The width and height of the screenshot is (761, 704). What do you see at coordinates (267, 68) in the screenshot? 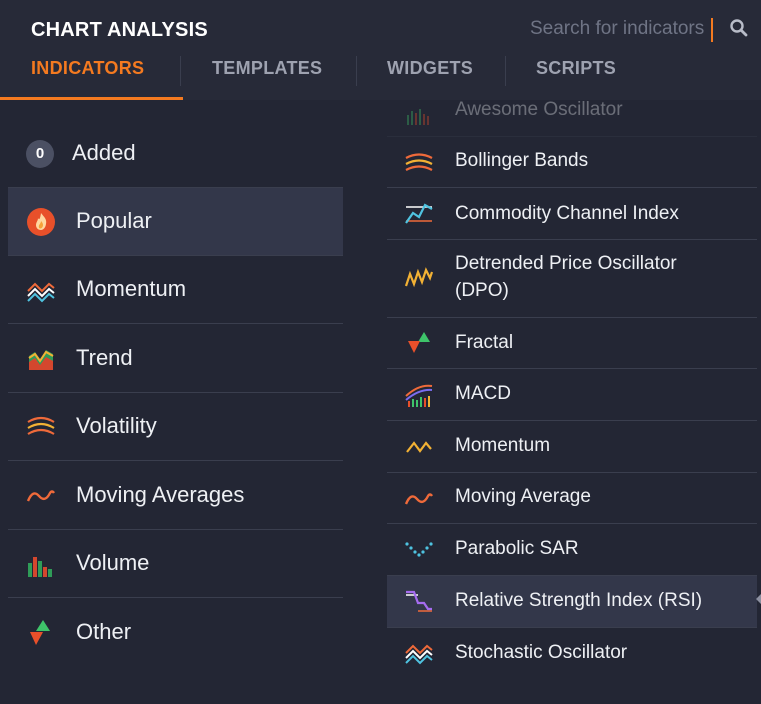
I see `tab-templates: TEMPLATES` at bounding box center [267, 68].